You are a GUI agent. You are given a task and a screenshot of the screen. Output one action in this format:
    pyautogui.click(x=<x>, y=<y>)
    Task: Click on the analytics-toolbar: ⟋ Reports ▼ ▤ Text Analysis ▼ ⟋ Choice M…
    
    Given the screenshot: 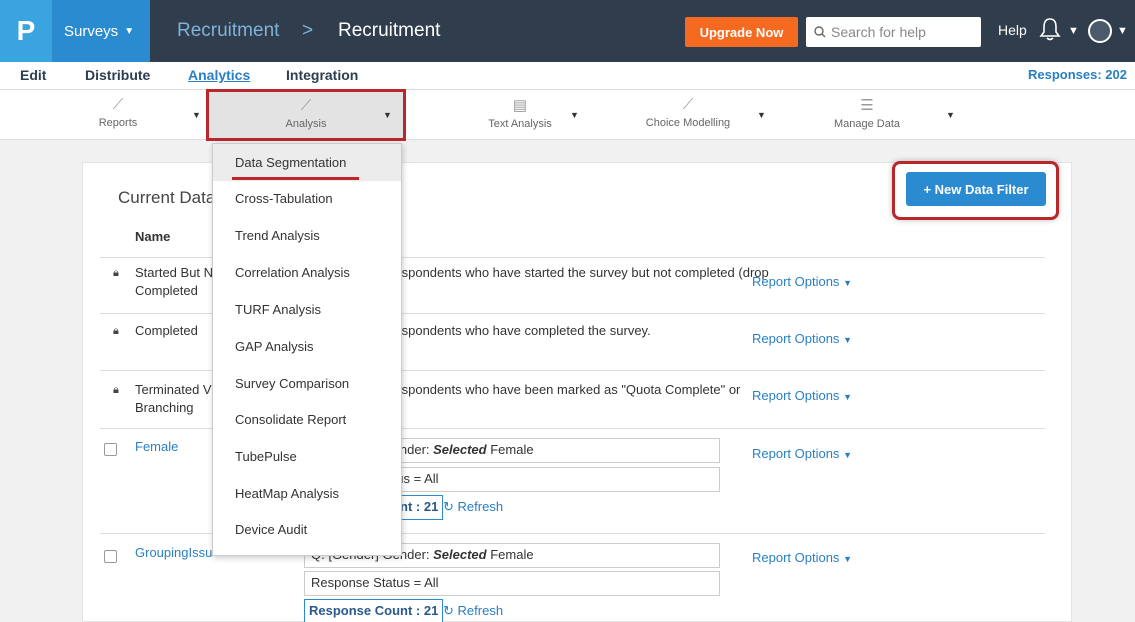 What is the action you would take?
    pyautogui.click(x=567, y=115)
    